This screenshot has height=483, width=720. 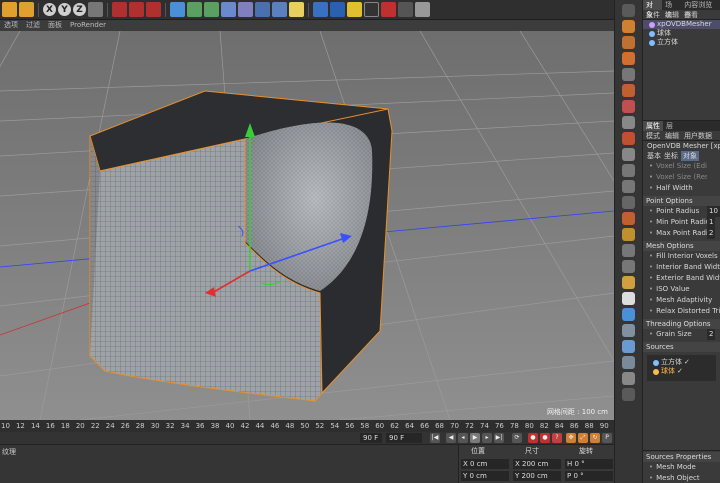 What do you see at coordinates (690, 156) in the screenshot?
I see `subtab-object: 对象` at bounding box center [690, 156].